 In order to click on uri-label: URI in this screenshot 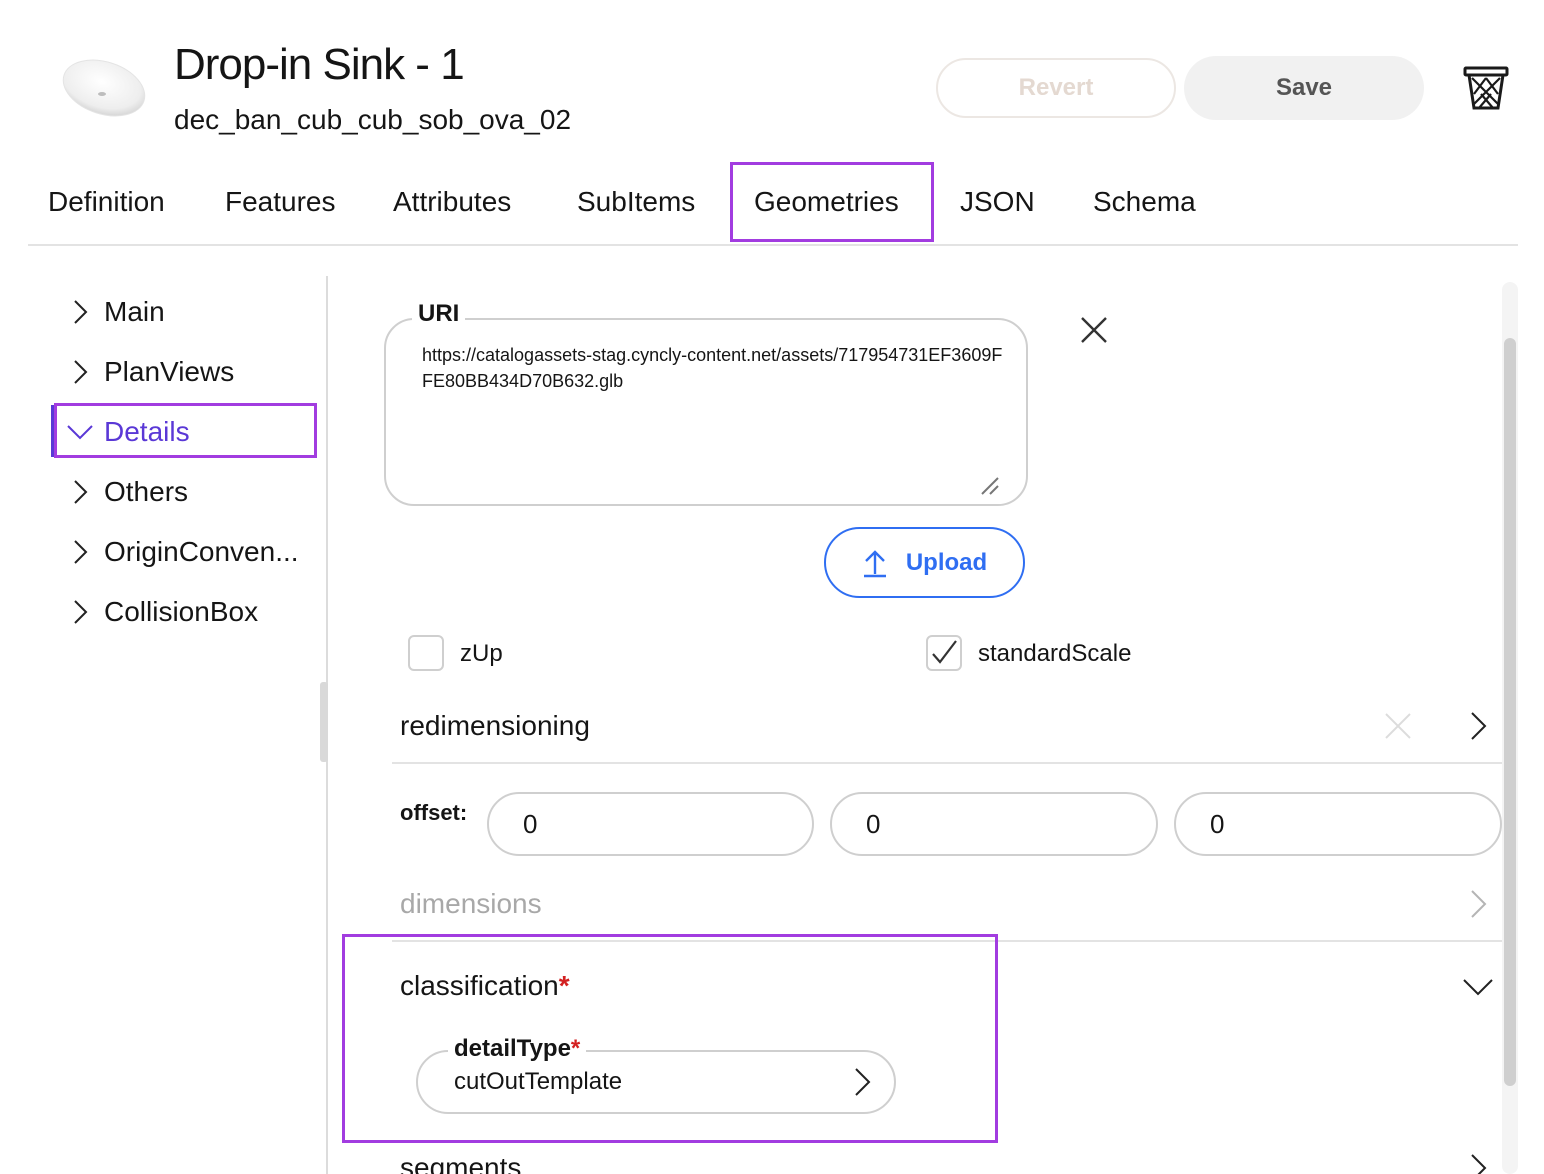, I will do `click(439, 314)`.